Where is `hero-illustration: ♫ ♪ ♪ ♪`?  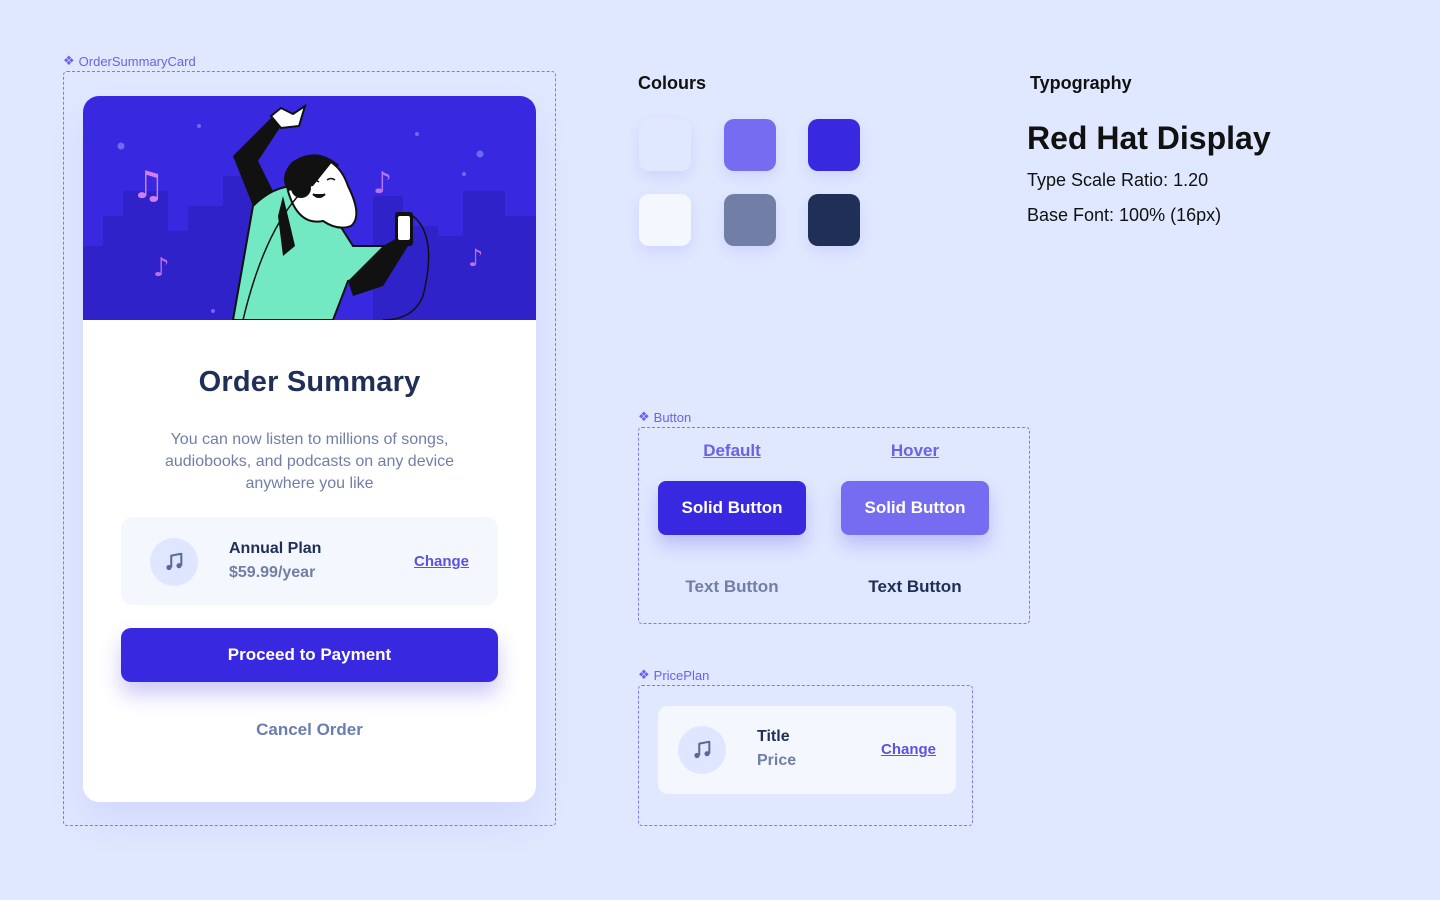
hero-illustration: ♫ ♪ ♪ ♪ is located at coordinates (309, 208).